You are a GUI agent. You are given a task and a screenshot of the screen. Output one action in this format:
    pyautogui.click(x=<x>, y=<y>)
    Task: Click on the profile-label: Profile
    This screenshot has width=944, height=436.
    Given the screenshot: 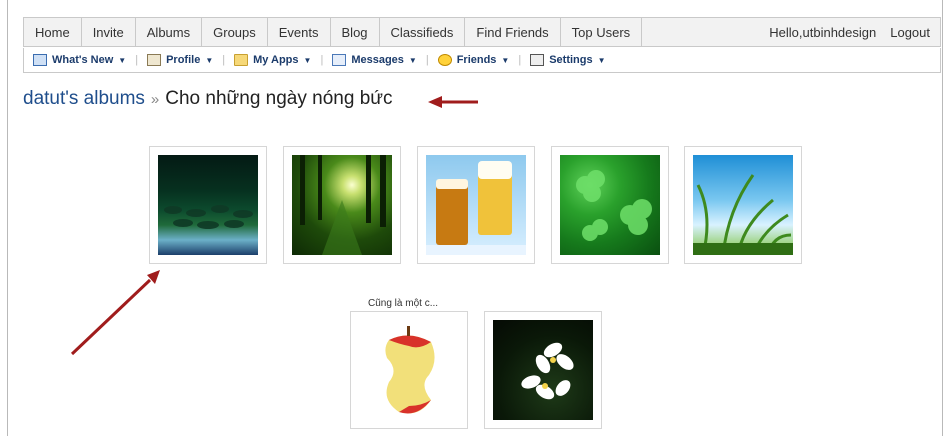 What is the action you would take?
    pyautogui.click(x=183, y=60)
    